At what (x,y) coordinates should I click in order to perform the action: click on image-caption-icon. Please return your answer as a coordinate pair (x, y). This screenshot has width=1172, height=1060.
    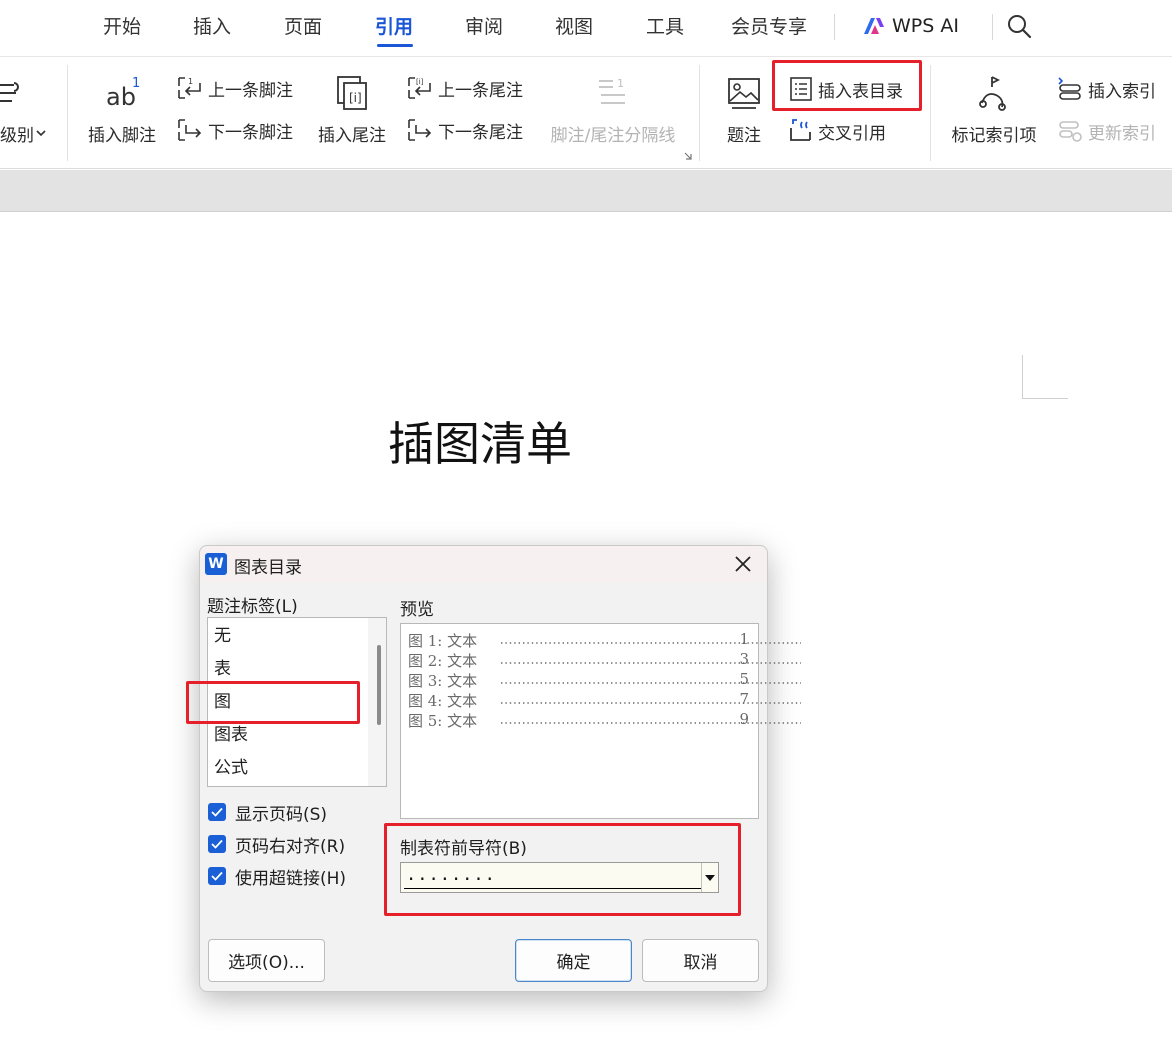
    Looking at the image, I should click on (744, 93).